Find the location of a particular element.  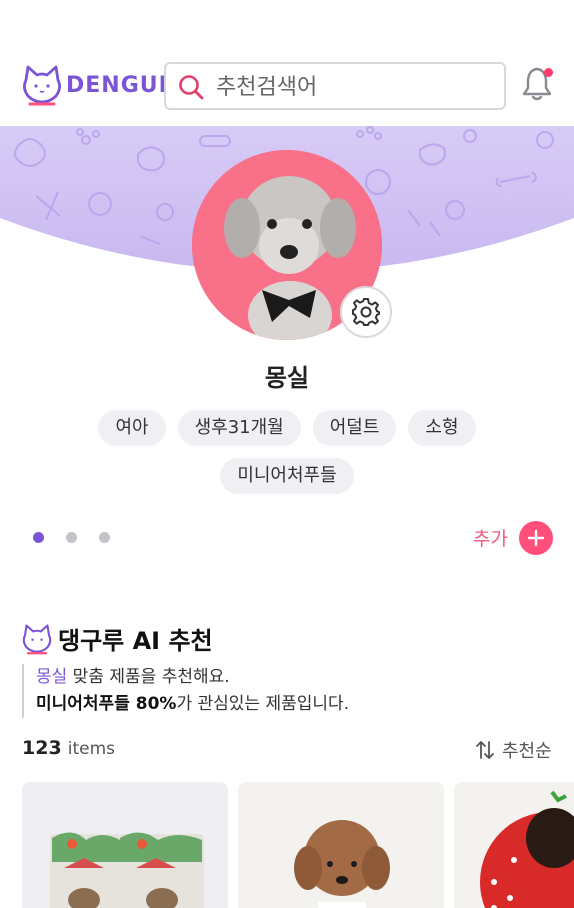

profile-settings-button is located at coordinates (366, 312).